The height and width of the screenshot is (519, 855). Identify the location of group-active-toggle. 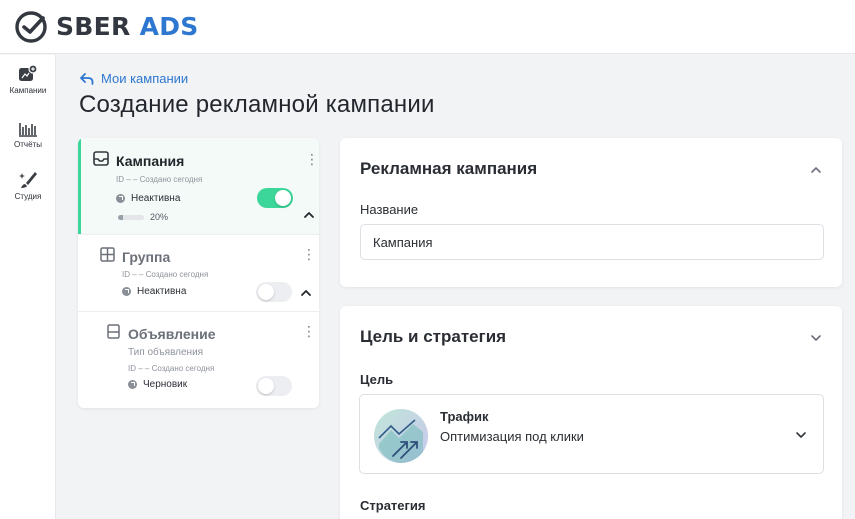
(274, 292).